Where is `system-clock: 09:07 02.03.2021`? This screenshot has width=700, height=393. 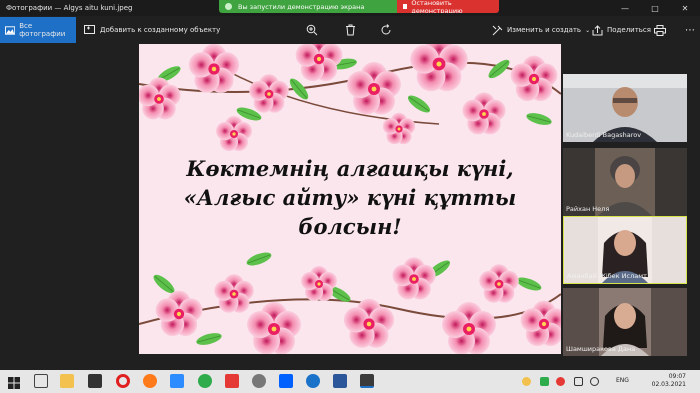
system-clock: 09:07 02.03.2021 is located at coordinates (669, 381).